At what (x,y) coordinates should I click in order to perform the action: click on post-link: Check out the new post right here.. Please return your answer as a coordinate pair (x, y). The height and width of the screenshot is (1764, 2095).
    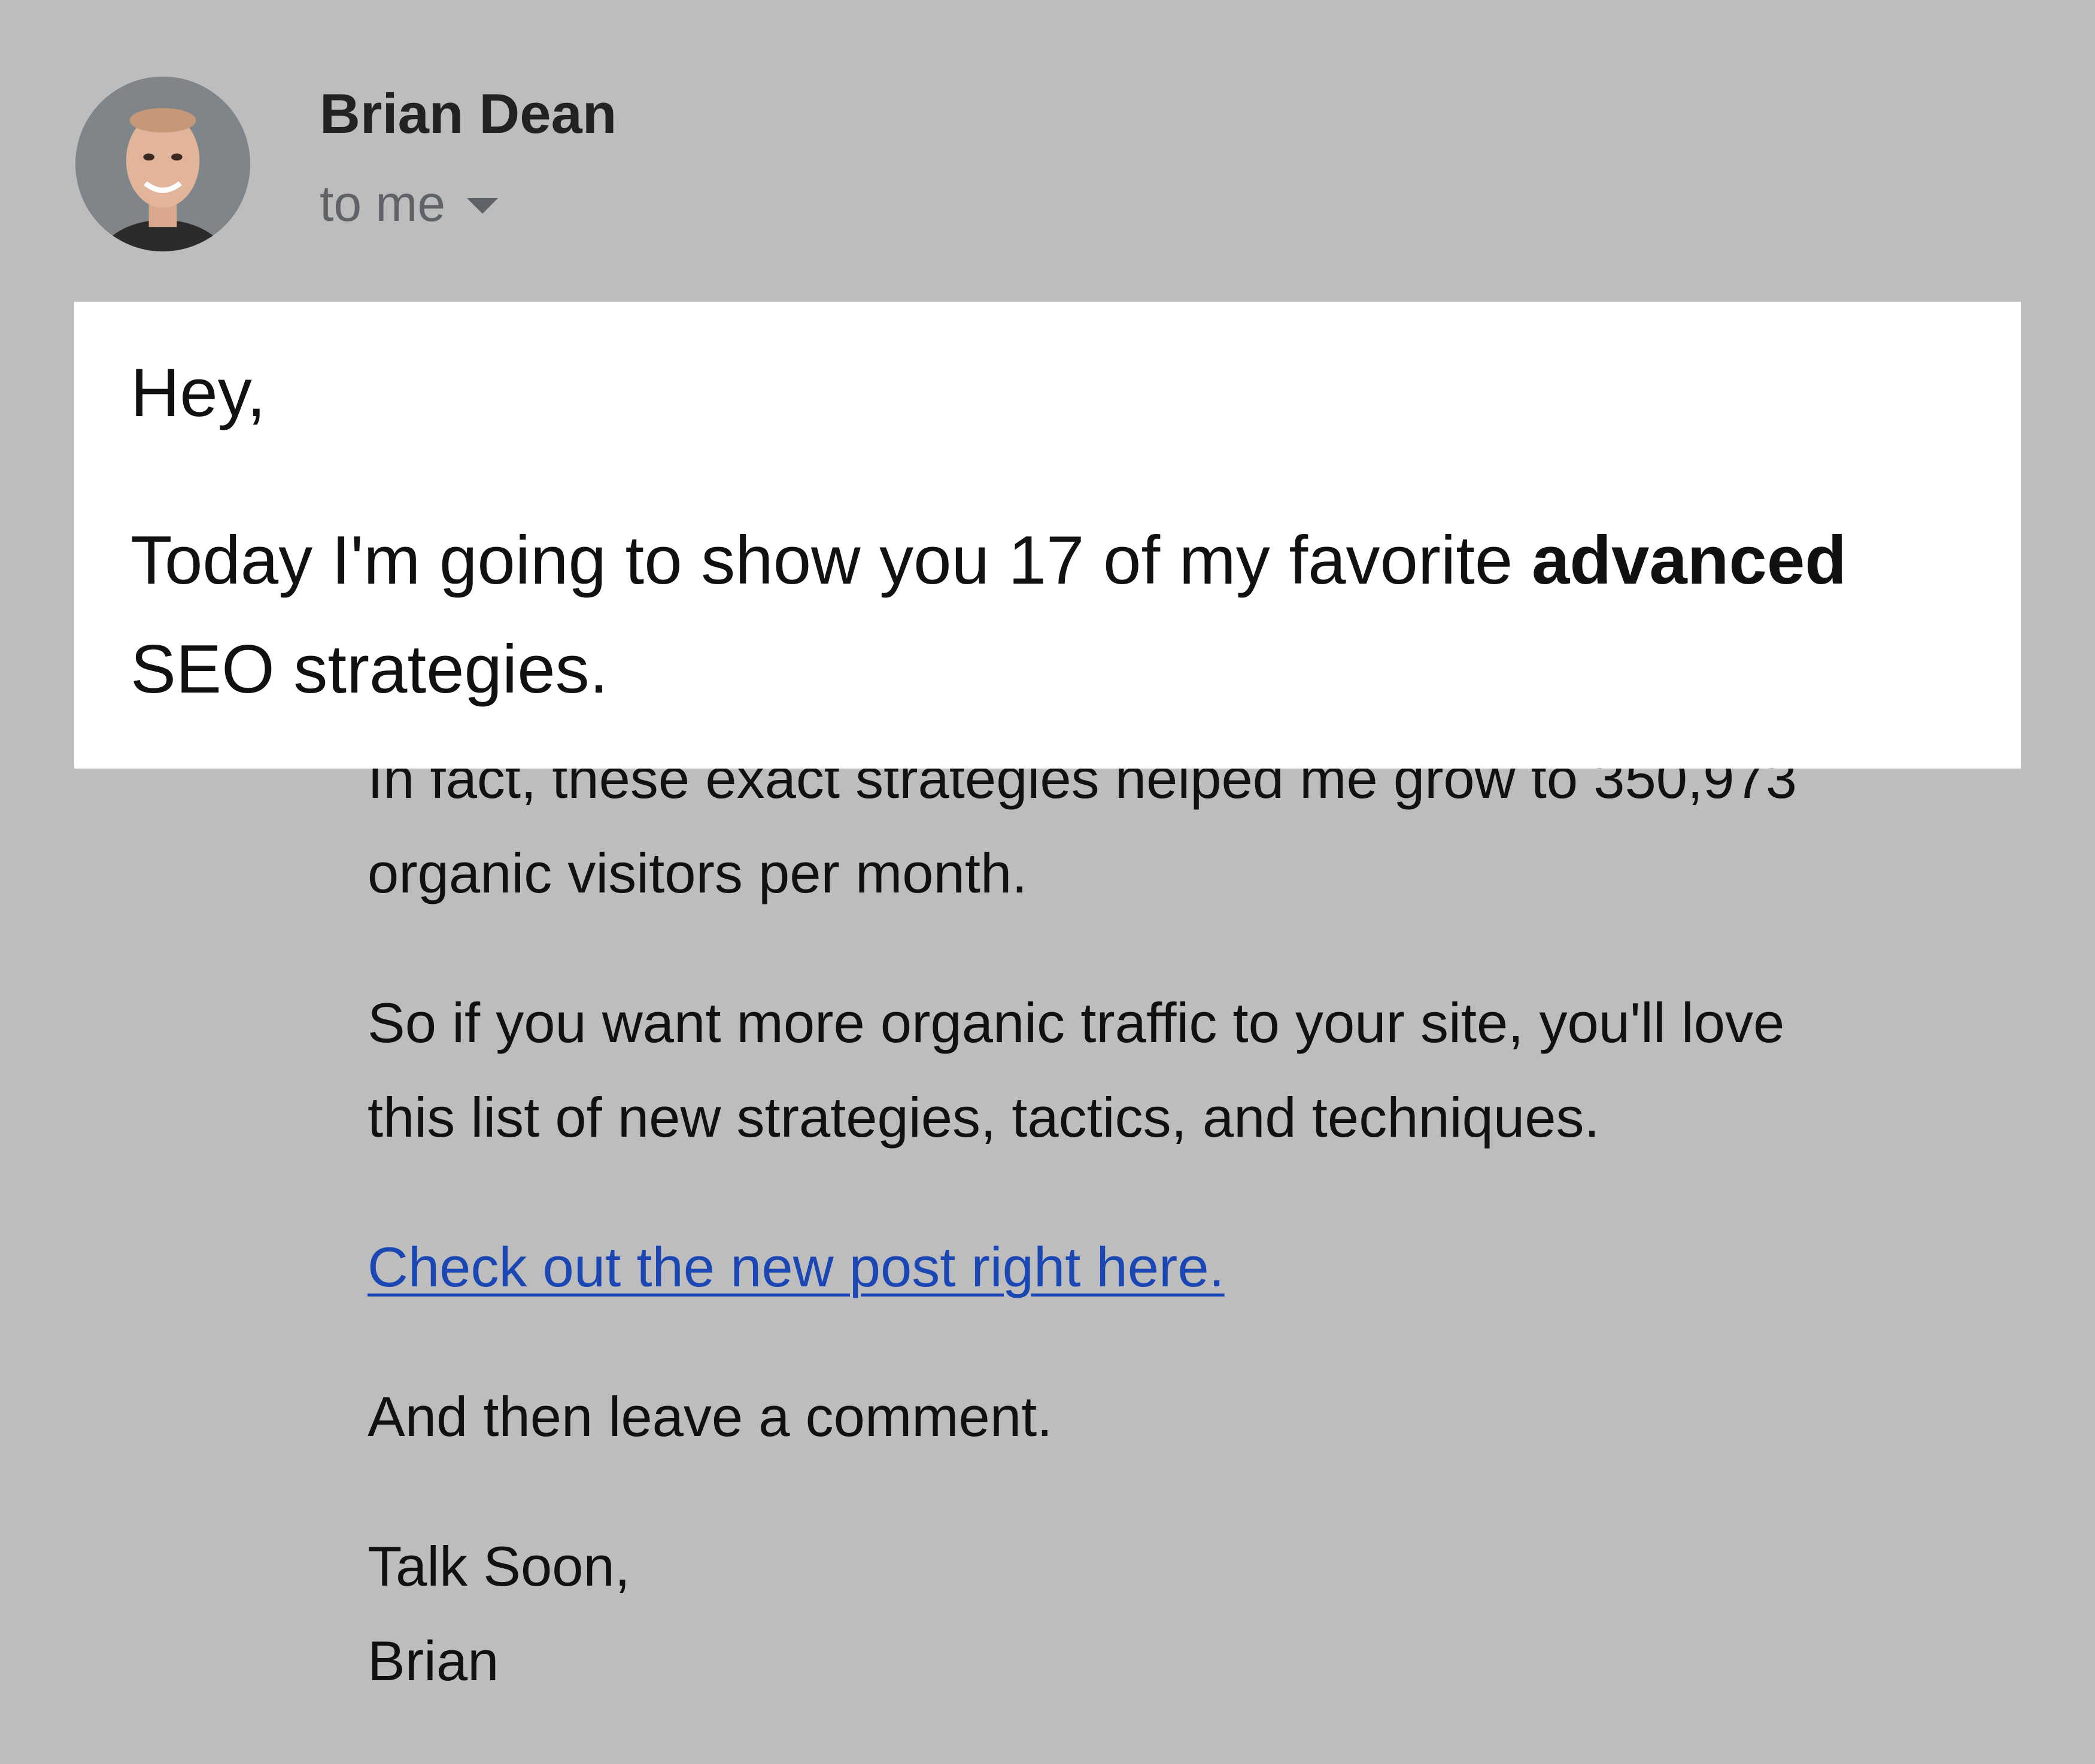
    Looking at the image, I should click on (796, 1267).